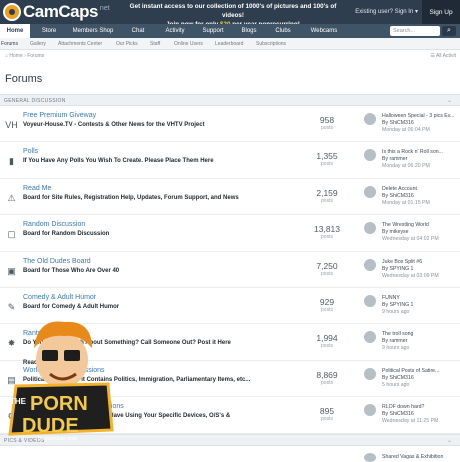 The width and height of the screenshot is (460, 462). Describe the element at coordinates (57, 261) in the screenshot. I see `forum-title: The Old Dudes Board` at that location.